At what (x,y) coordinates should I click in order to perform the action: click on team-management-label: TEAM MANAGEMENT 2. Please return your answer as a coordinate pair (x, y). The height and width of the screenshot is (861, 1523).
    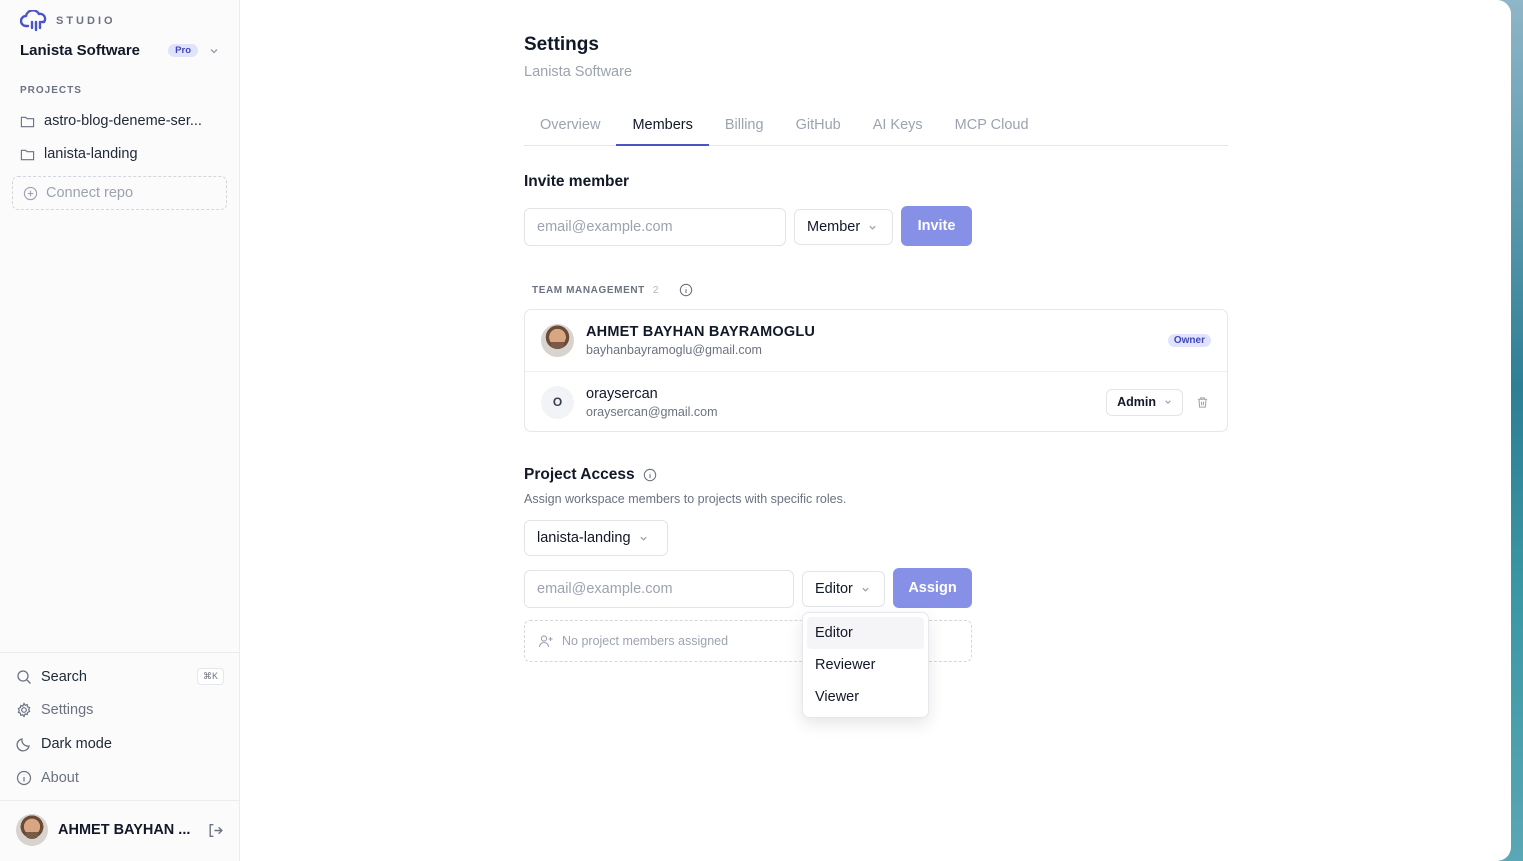
    Looking at the image, I should click on (612, 290).